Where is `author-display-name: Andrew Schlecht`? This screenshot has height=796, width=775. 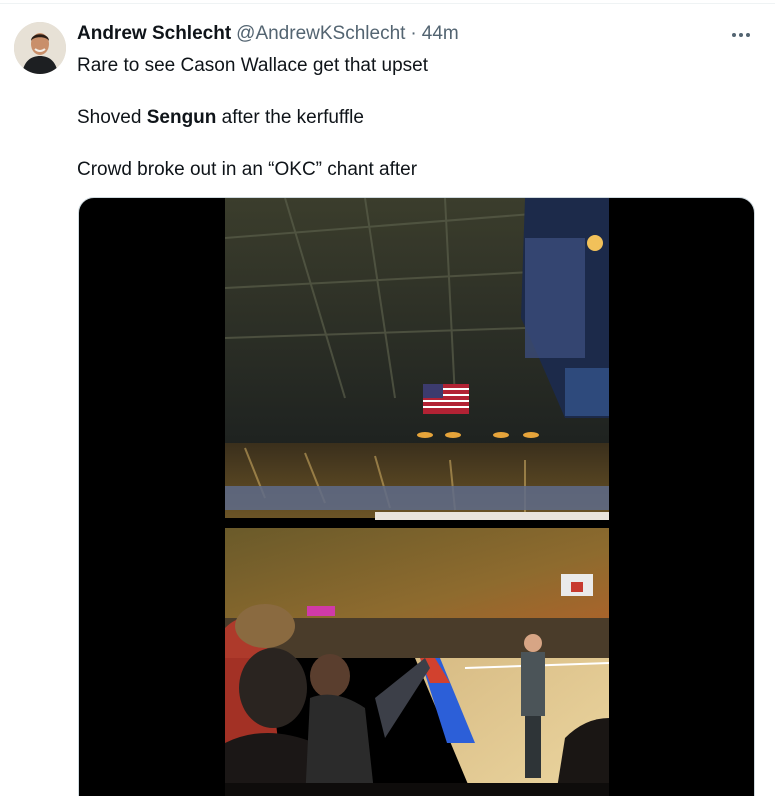
author-display-name: Andrew Schlecht is located at coordinates (154, 34).